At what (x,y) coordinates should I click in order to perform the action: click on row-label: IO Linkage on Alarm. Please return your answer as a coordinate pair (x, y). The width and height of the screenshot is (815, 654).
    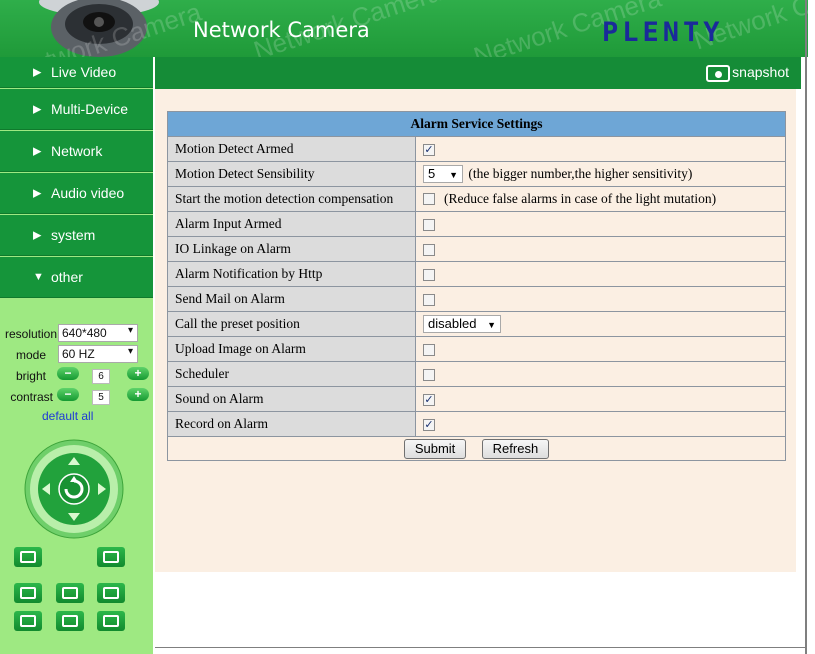
    Looking at the image, I should click on (291, 249).